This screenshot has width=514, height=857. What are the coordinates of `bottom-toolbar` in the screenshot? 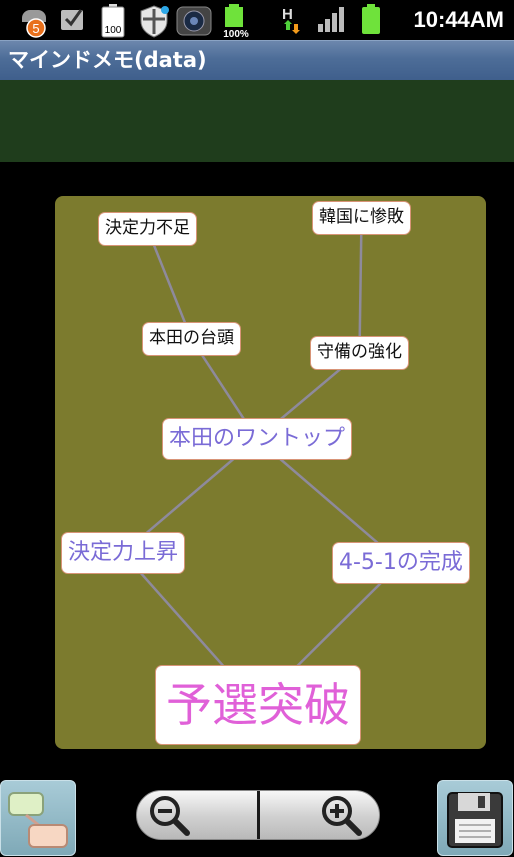 It's located at (257, 813).